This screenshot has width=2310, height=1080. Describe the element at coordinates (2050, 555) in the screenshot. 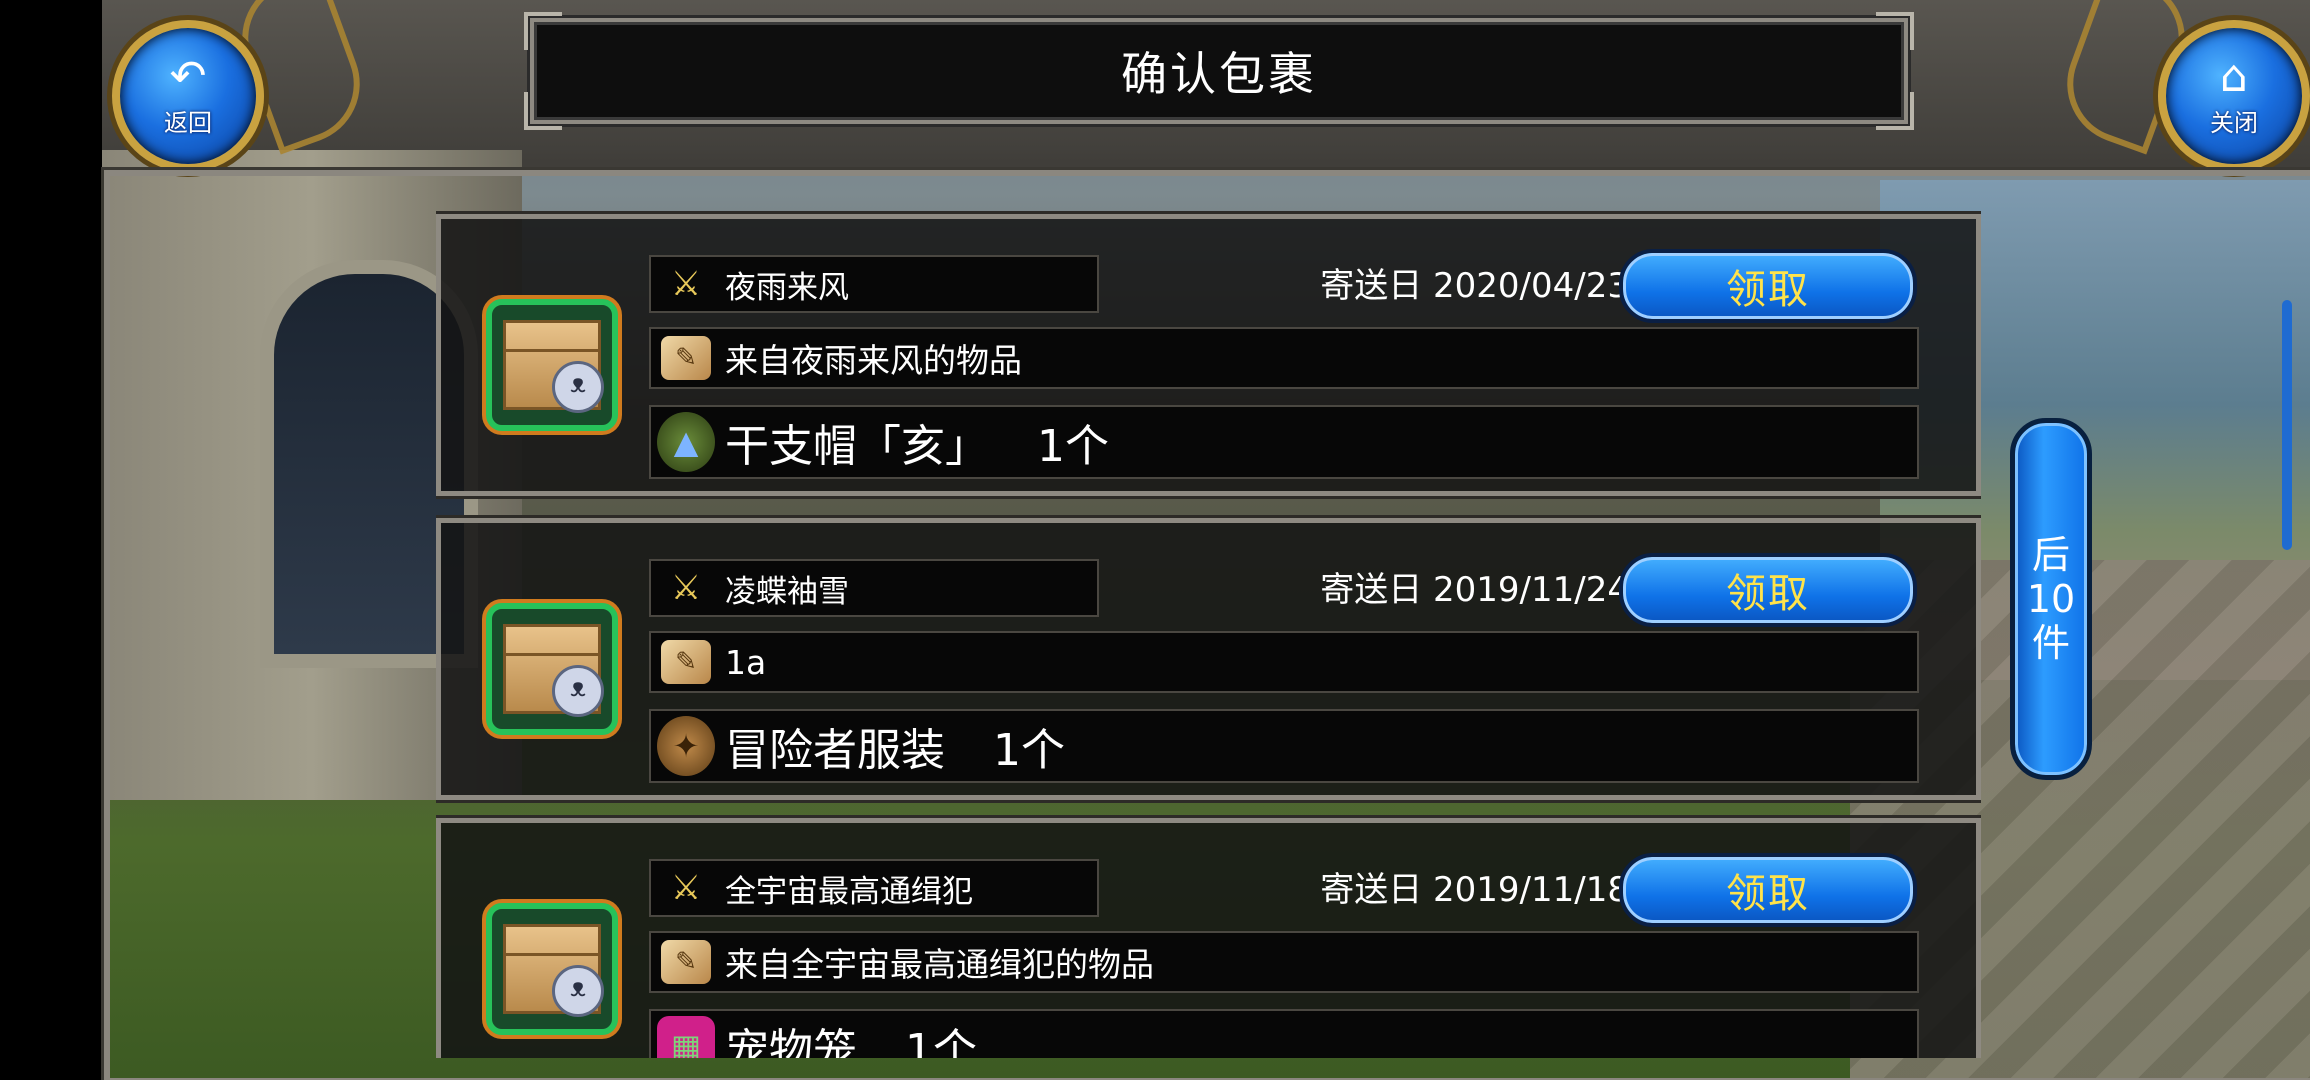

I see `next-page-char: 后` at that location.